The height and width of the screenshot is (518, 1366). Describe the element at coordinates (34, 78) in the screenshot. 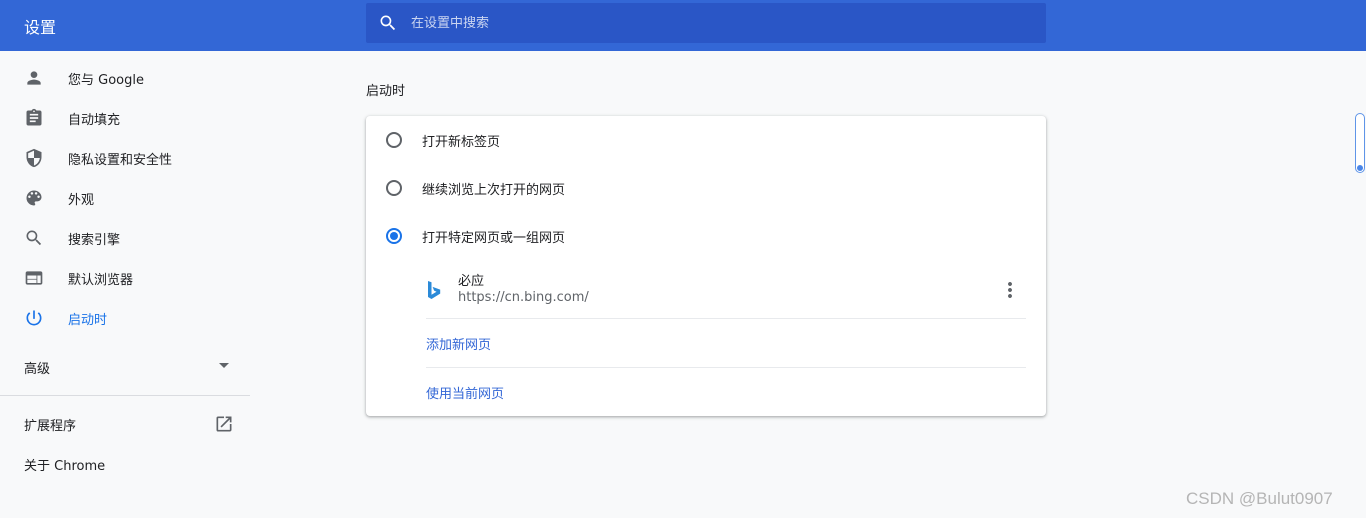

I see `person-icon` at that location.